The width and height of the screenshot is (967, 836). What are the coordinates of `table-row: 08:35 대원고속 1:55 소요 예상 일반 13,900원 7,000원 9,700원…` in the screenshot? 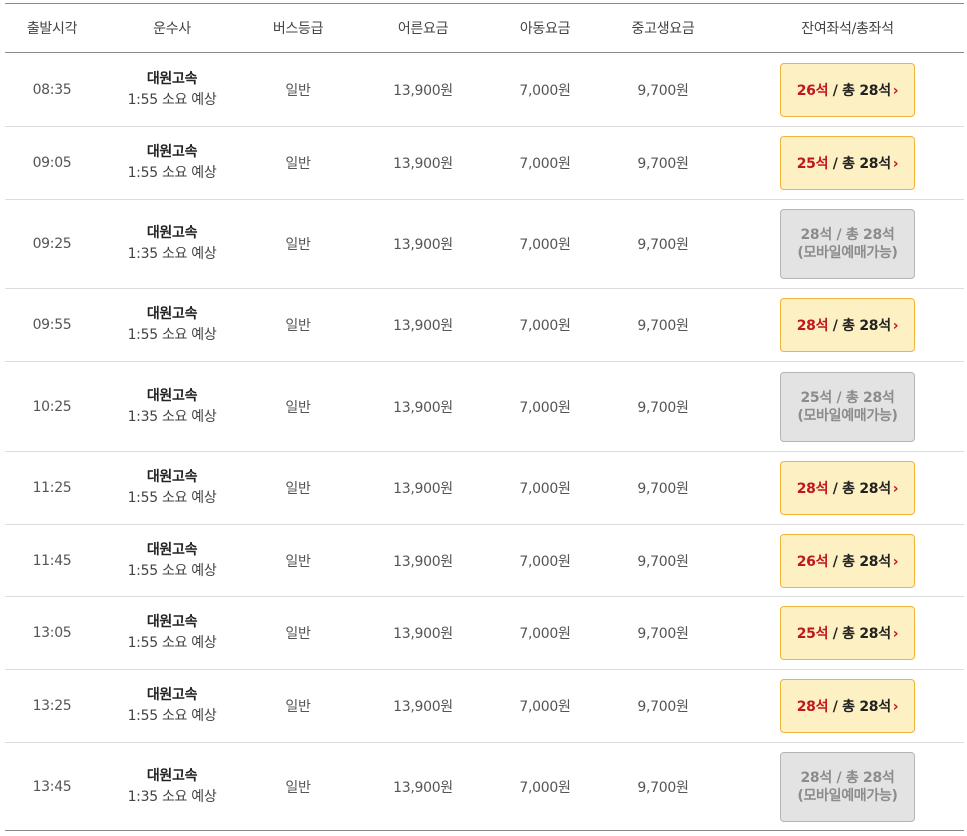 It's located at (484, 90).